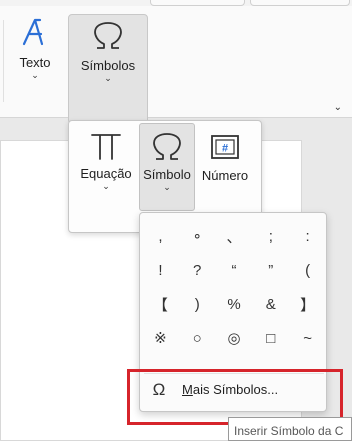  I want to click on ribbon-separator, so click(3, 61).